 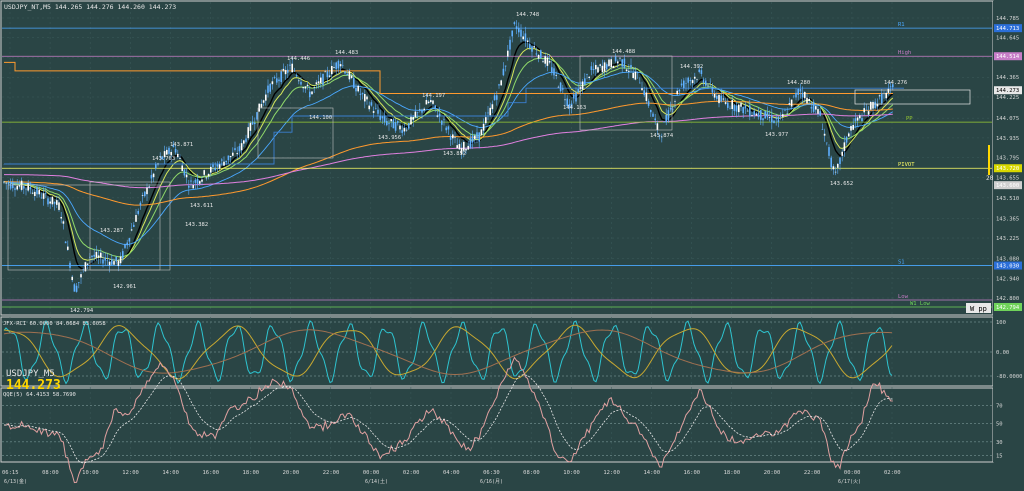 What do you see at coordinates (990, 178) in the screenshot?
I see `volume-label: 20` at bounding box center [990, 178].